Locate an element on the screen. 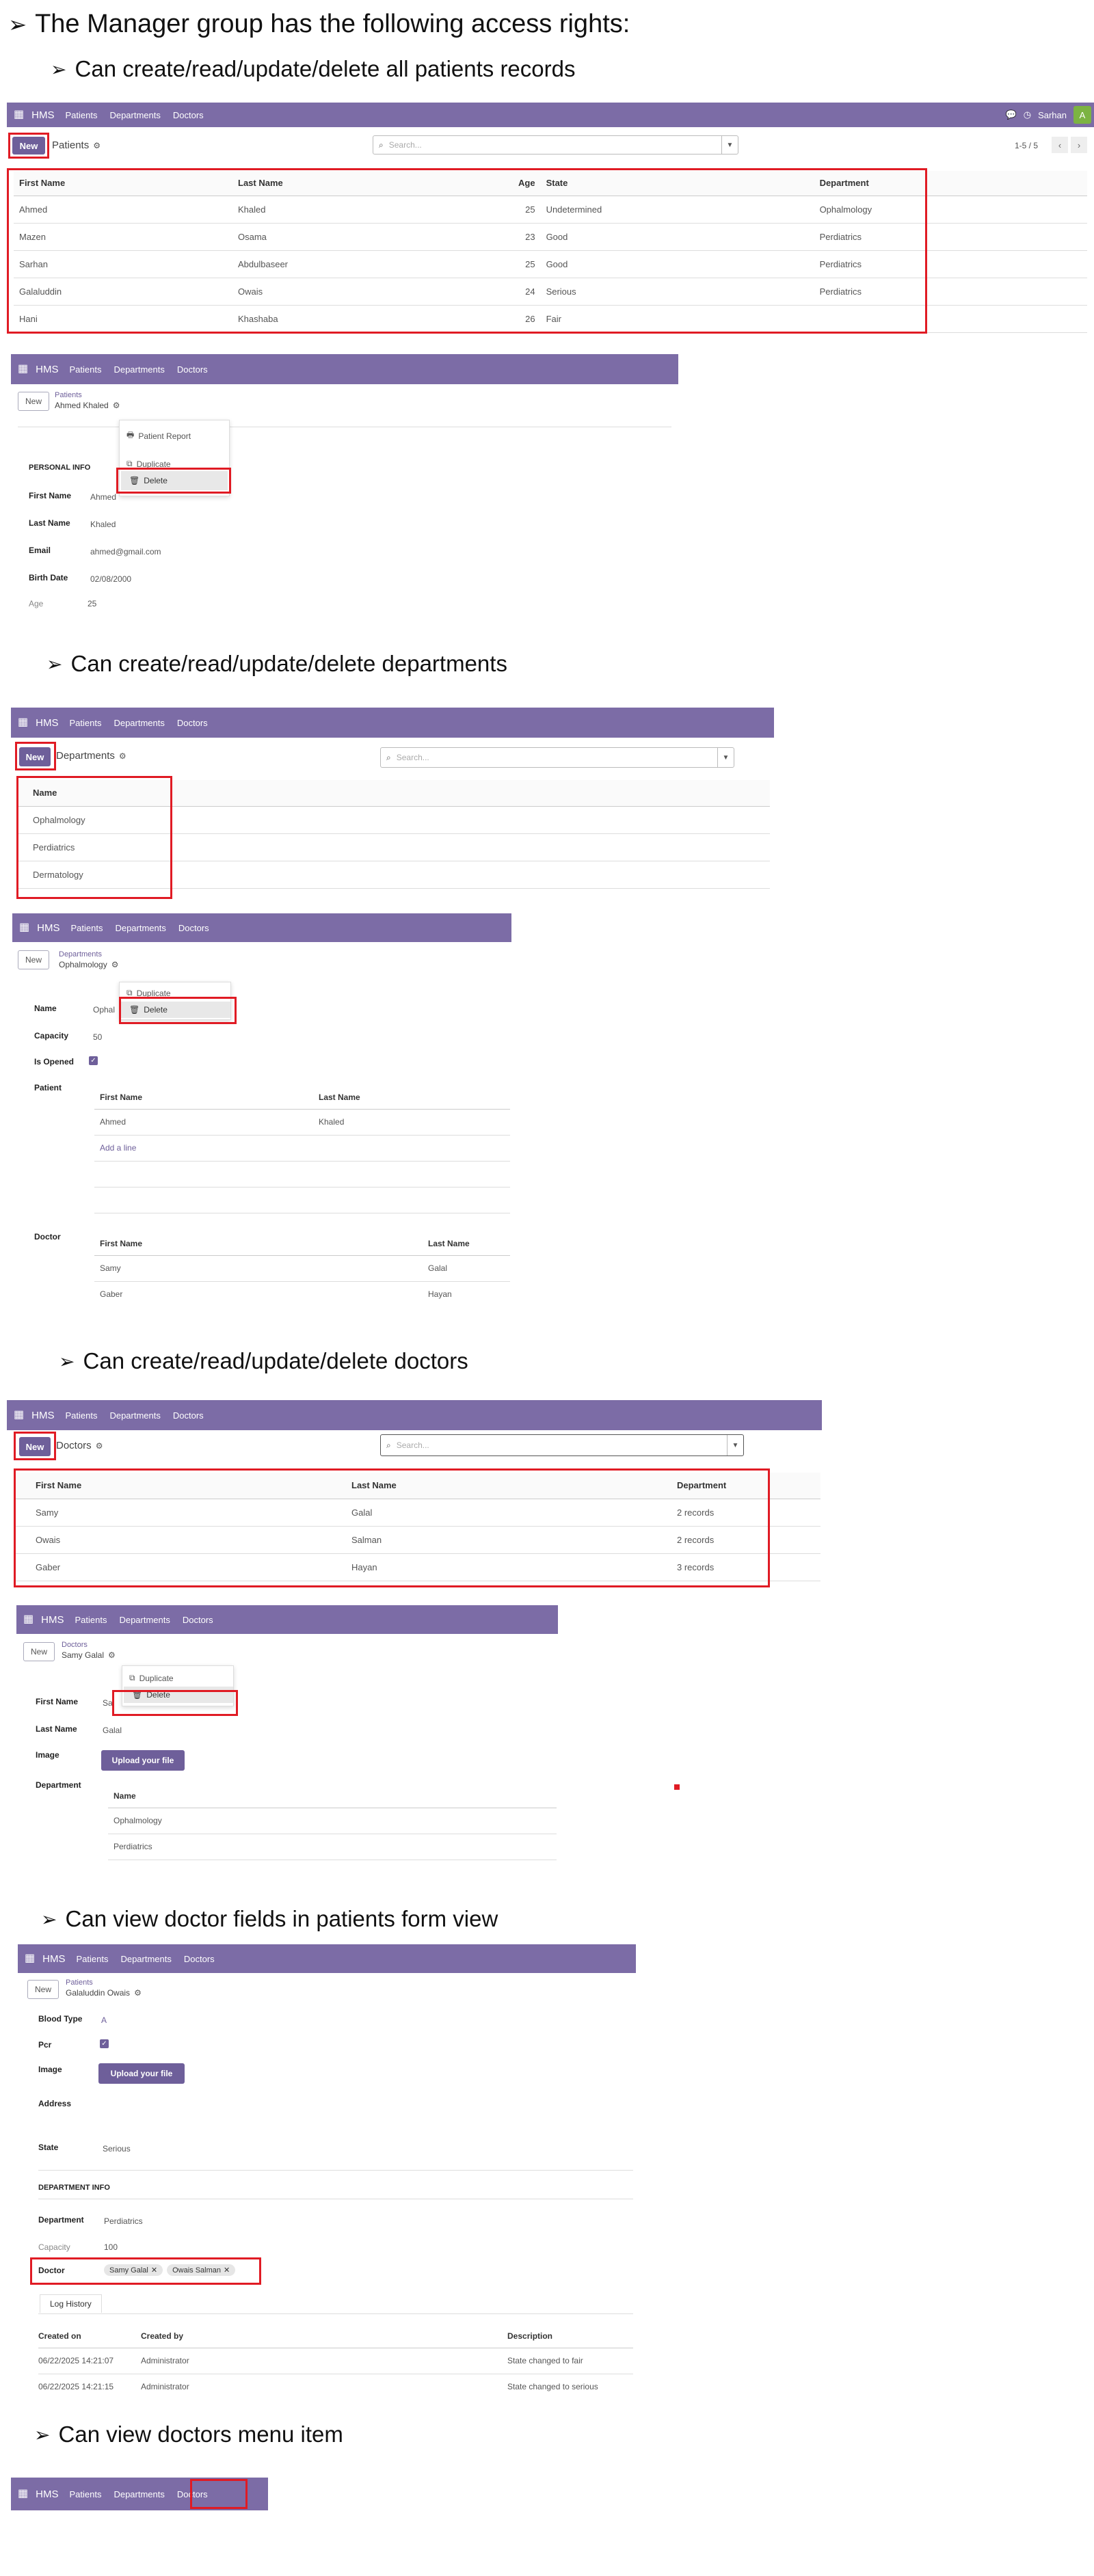  col-created-on: Created on is located at coordinates (86, 2336).